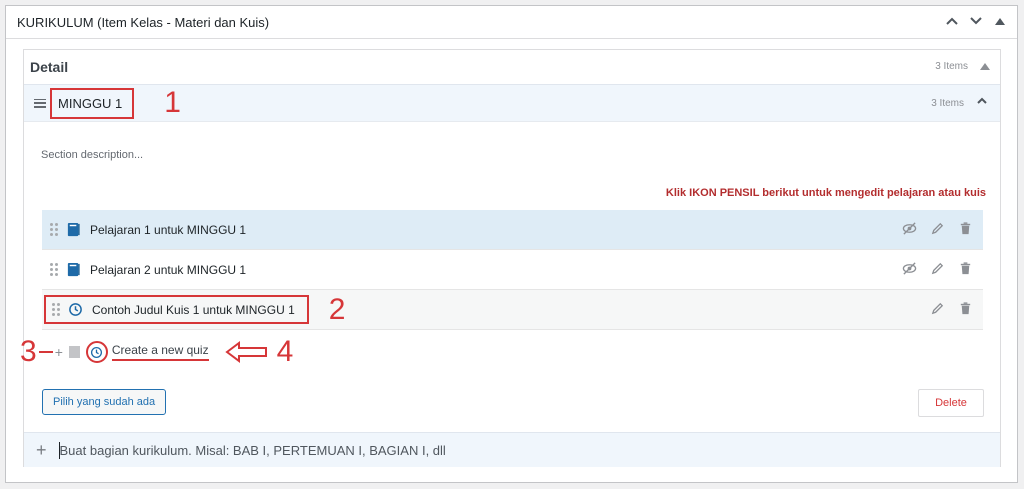 The width and height of the screenshot is (1024, 489). What do you see at coordinates (511, 22) in the screenshot?
I see `metabox-header: KURIKULUM (Item Kelas - Materi dan Kuis)` at bounding box center [511, 22].